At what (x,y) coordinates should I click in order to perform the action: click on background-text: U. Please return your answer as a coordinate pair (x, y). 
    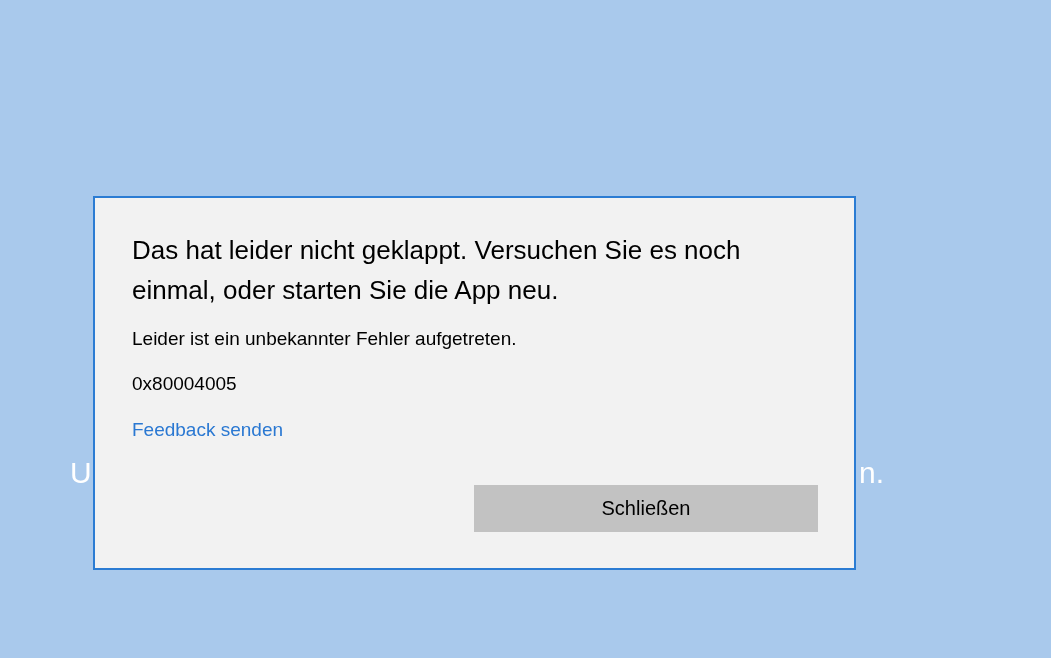
    Looking at the image, I should click on (81, 473).